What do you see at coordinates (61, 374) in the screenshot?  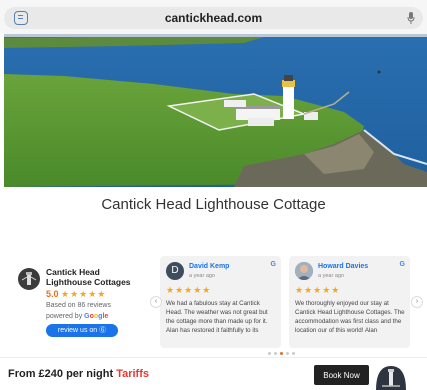 I see `price-label: From £240 per night` at bounding box center [61, 374].